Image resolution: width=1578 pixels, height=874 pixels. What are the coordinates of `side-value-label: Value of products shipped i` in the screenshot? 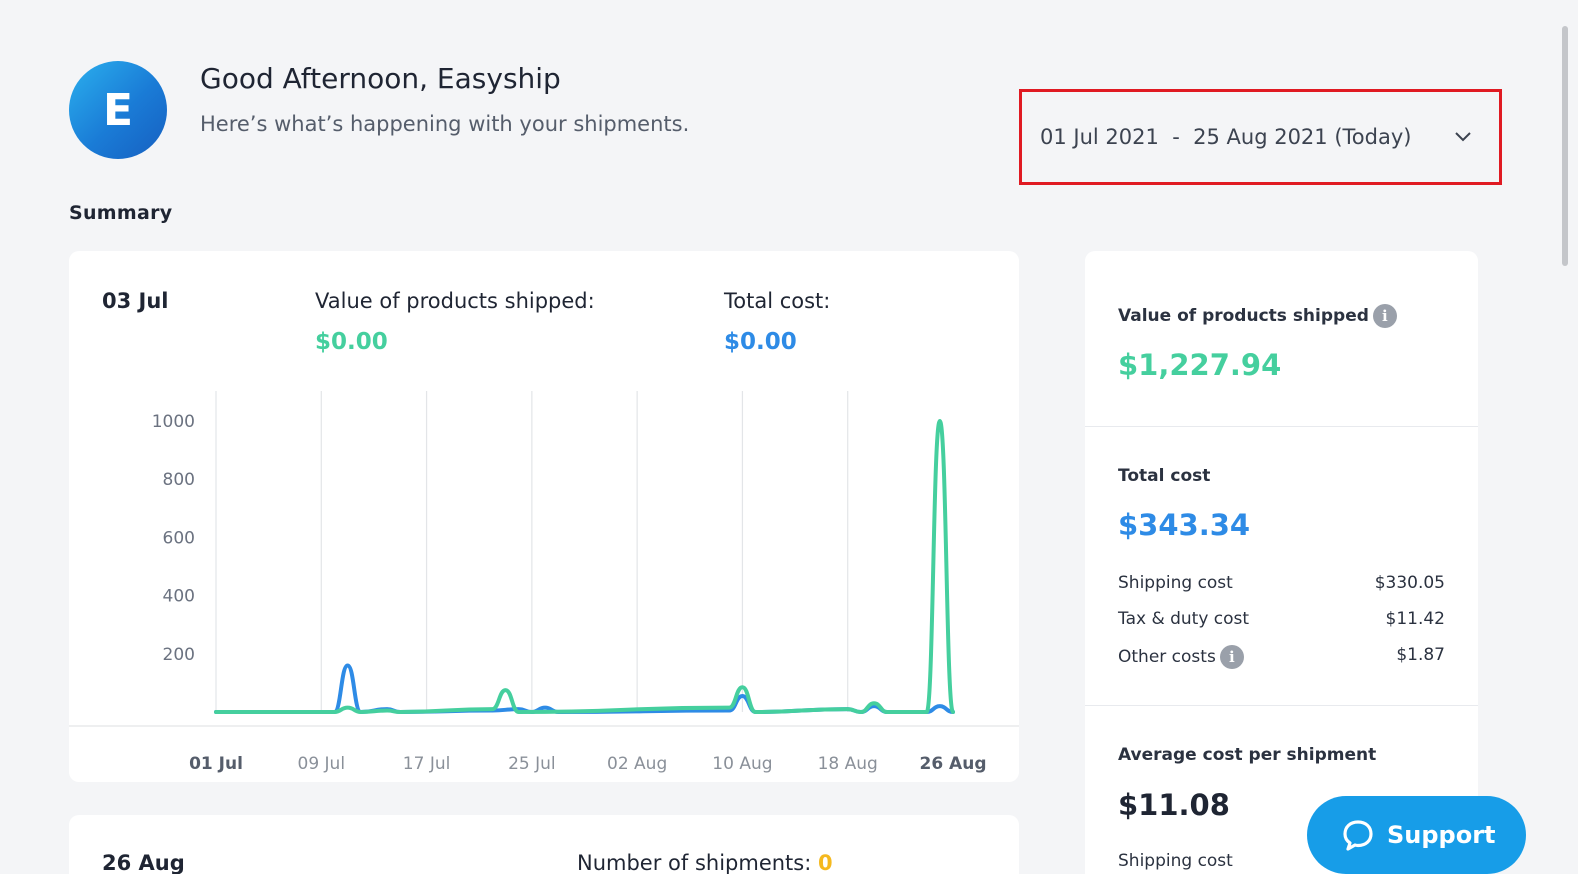 It's located at (1257, 316).